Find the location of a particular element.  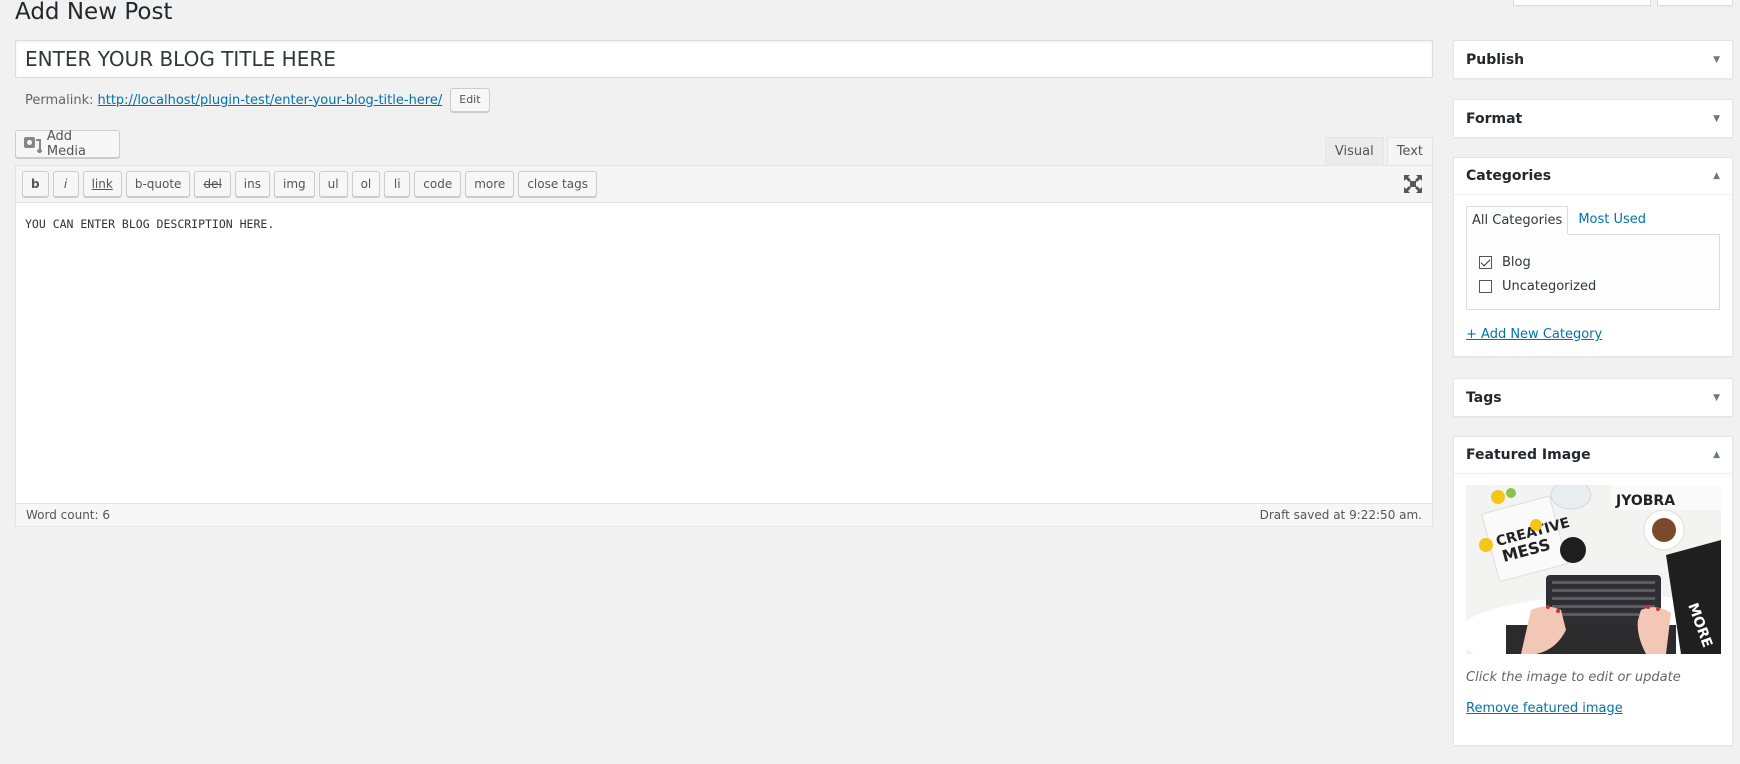

add-new-category-link: + Add New Category is located at coordinates (1593, 334).